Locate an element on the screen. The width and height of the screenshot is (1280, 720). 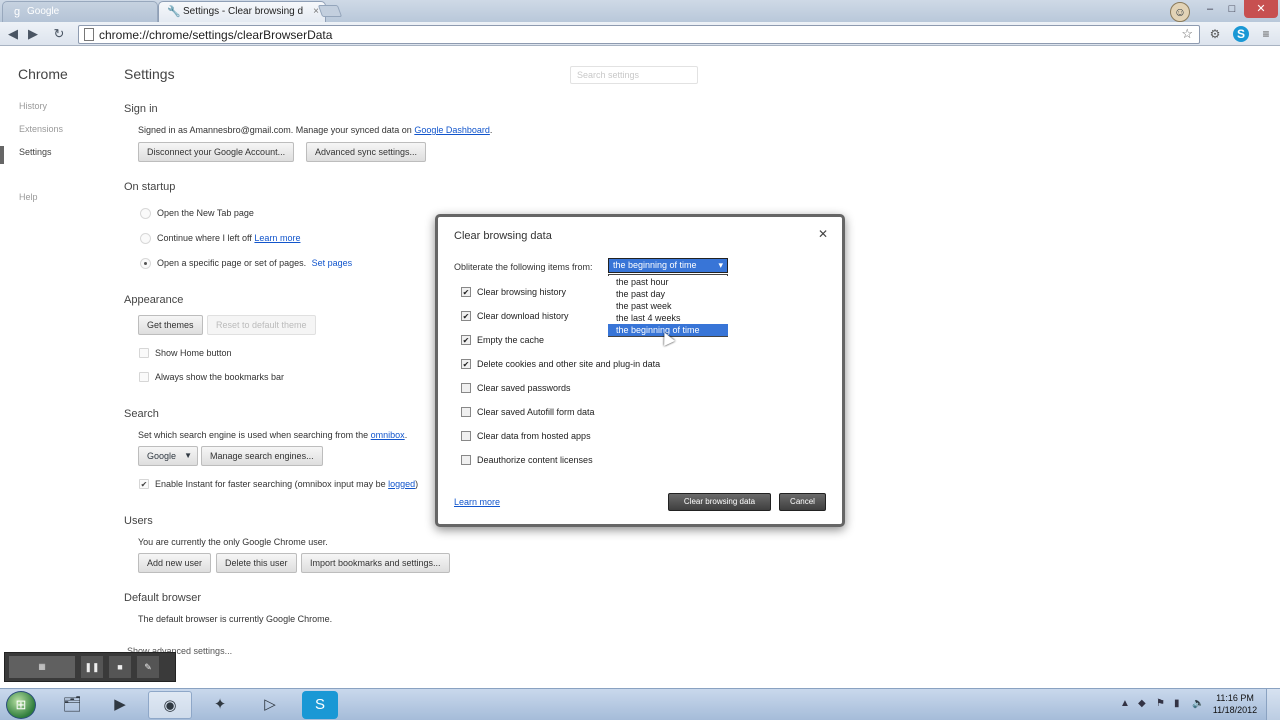
avatar-icon: ☺ is located at coordinates (1180, 12).